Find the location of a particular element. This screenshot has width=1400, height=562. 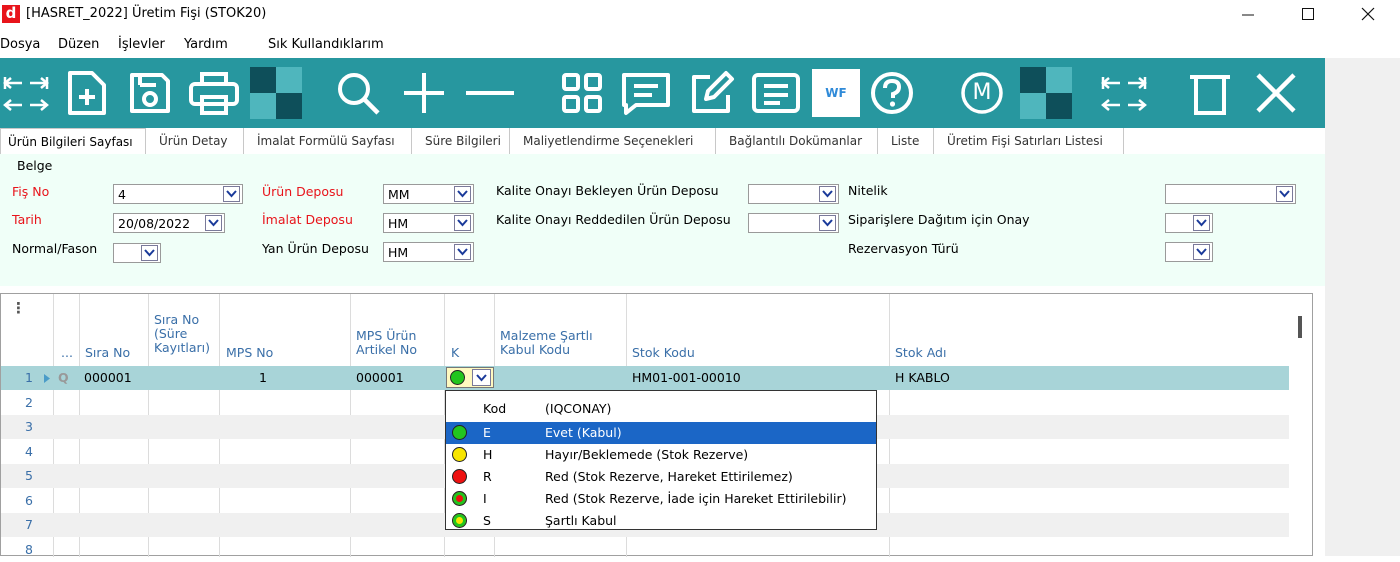

cell-mps-no: 1 is located at coordinates (263, 378).